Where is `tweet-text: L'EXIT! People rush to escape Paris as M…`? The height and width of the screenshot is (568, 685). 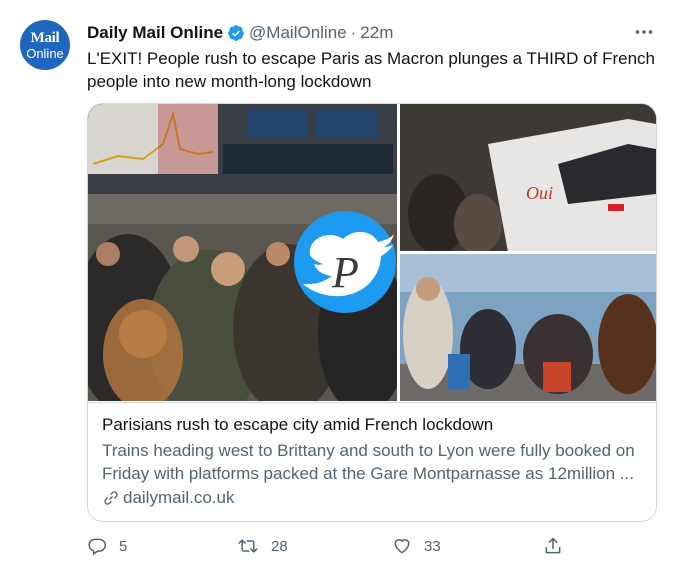
tweet-text: L'EXIT! People rush to escape Paris as M… is located at coordinates (371, 70).